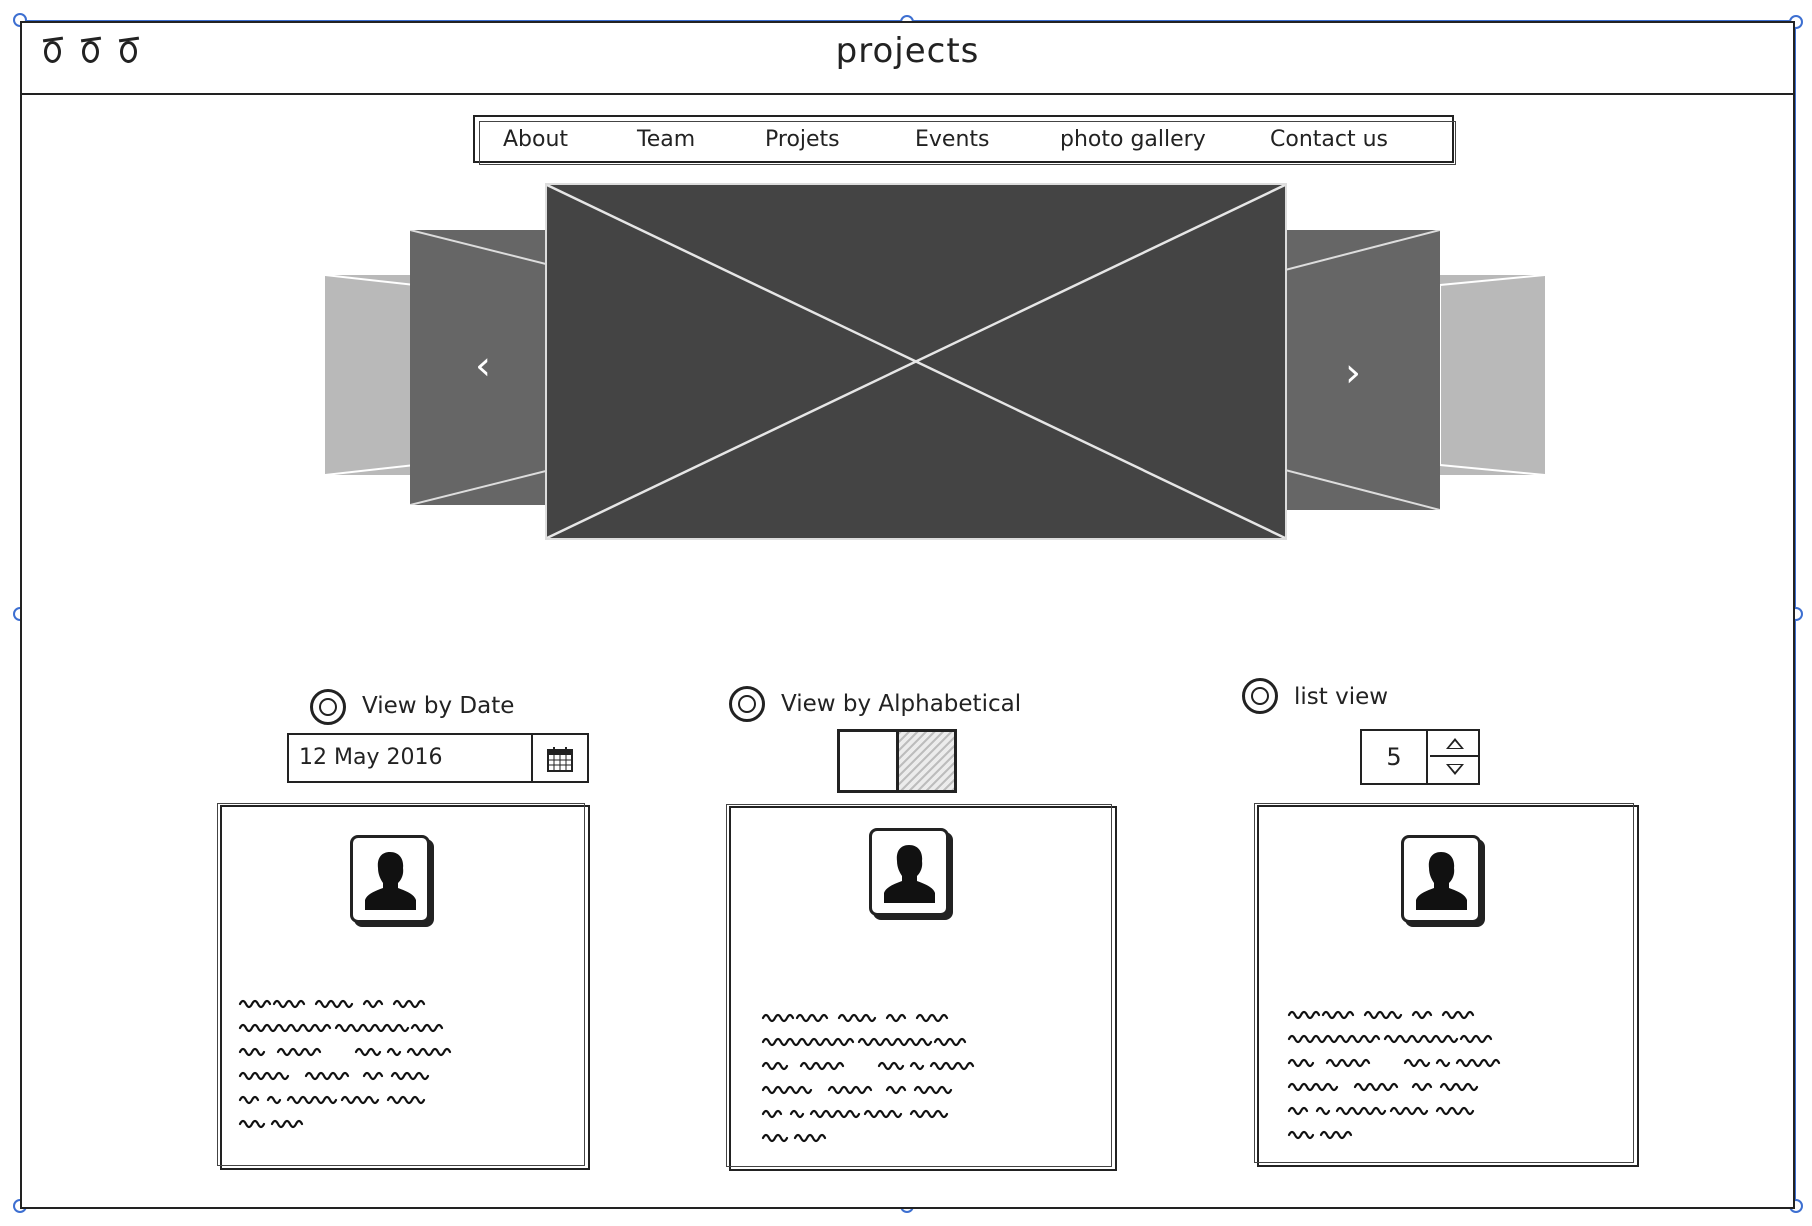 This screenshot has width=1812, height=1226. Describe the element at coordinates (535, 139) in the screenshot. I see `nav-item-about: About` at that location.